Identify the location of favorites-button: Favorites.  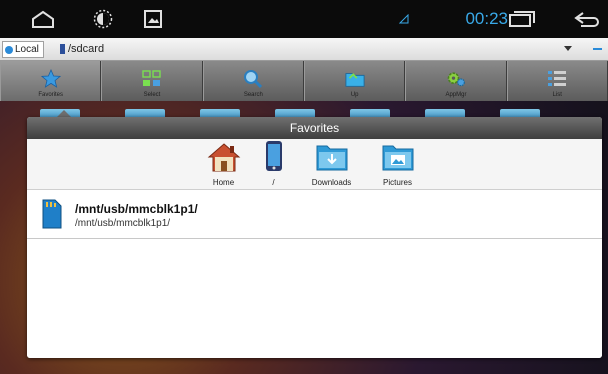
(51, 81).